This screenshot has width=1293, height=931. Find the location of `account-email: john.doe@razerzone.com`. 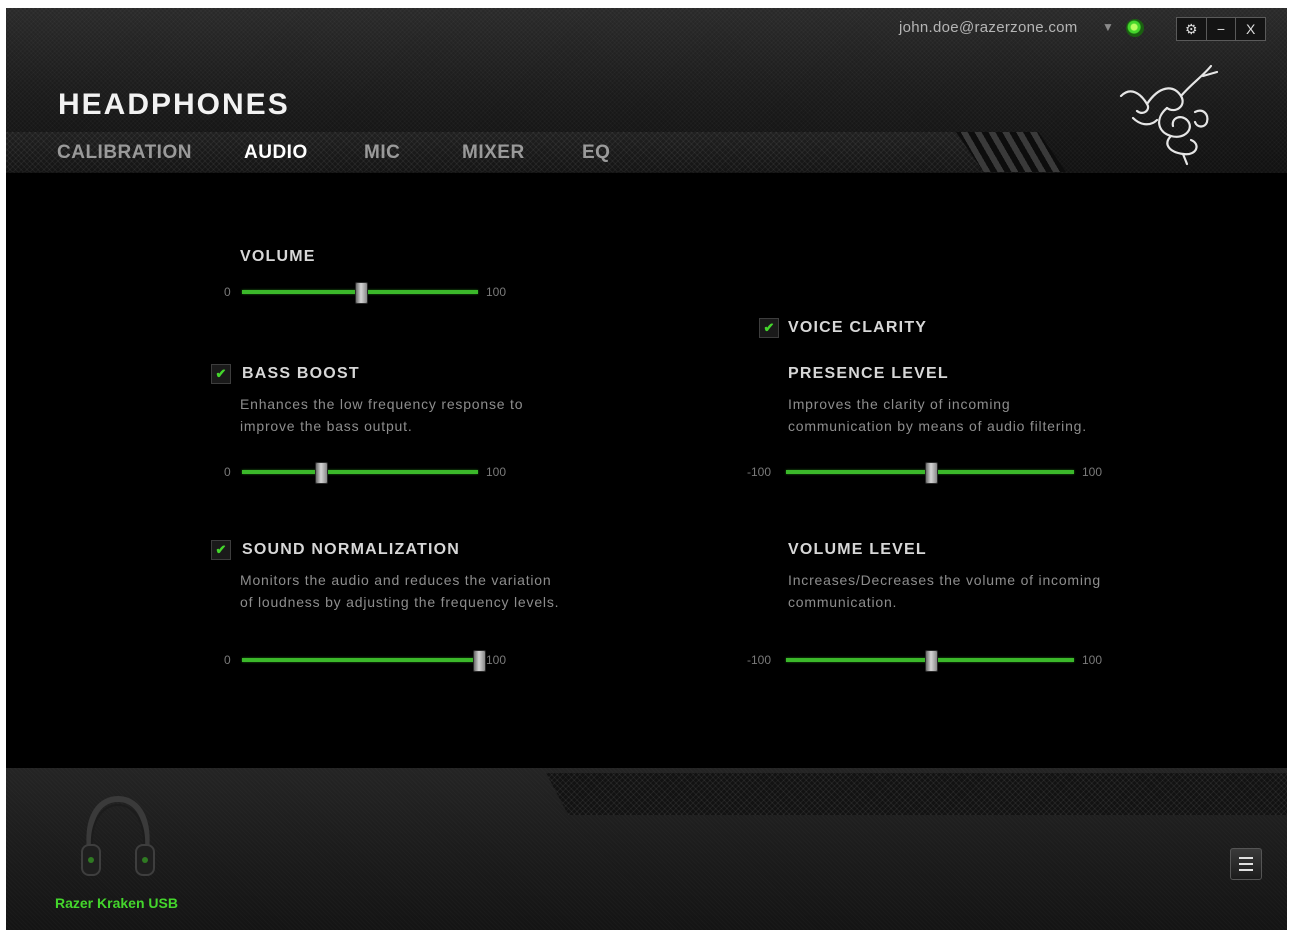

account-email: john.doe@razerzone.com is located at coordinates (988, 27).